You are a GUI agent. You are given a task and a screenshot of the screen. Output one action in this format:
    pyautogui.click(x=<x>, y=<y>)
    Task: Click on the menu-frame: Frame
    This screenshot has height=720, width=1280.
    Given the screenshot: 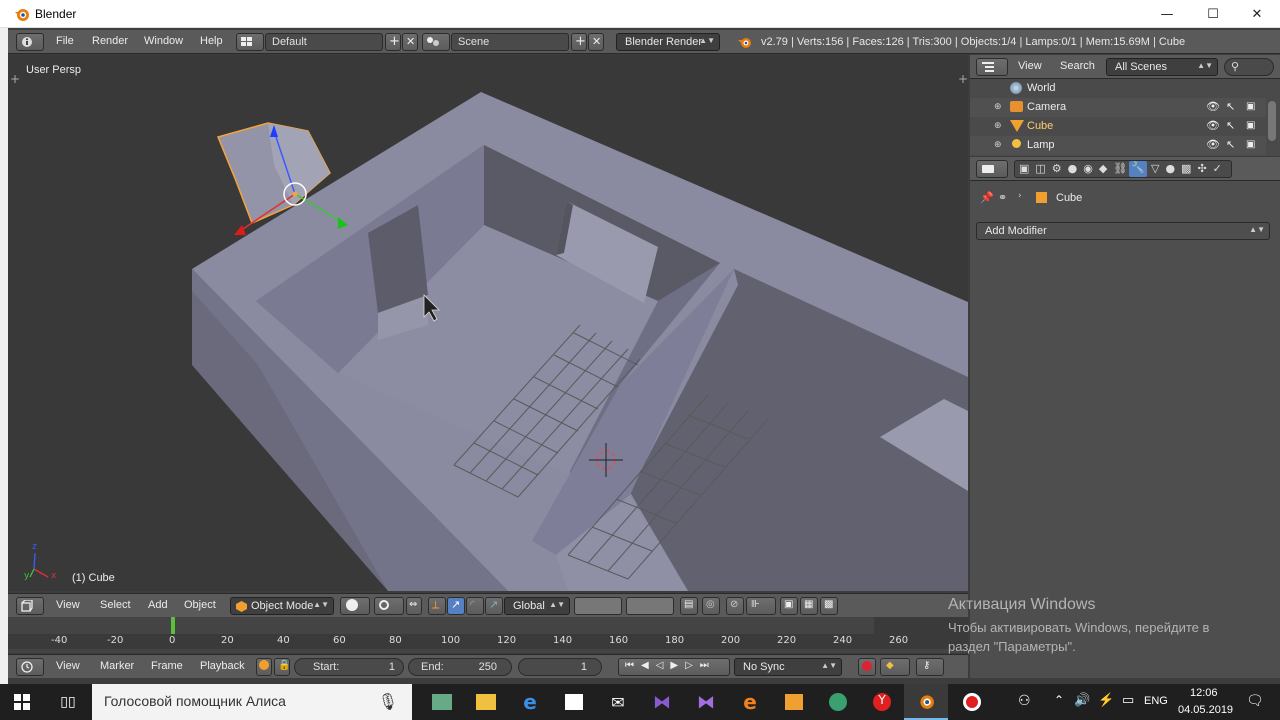 What is the action you would take?
    pyautogui.click(x=167, y=666)
    